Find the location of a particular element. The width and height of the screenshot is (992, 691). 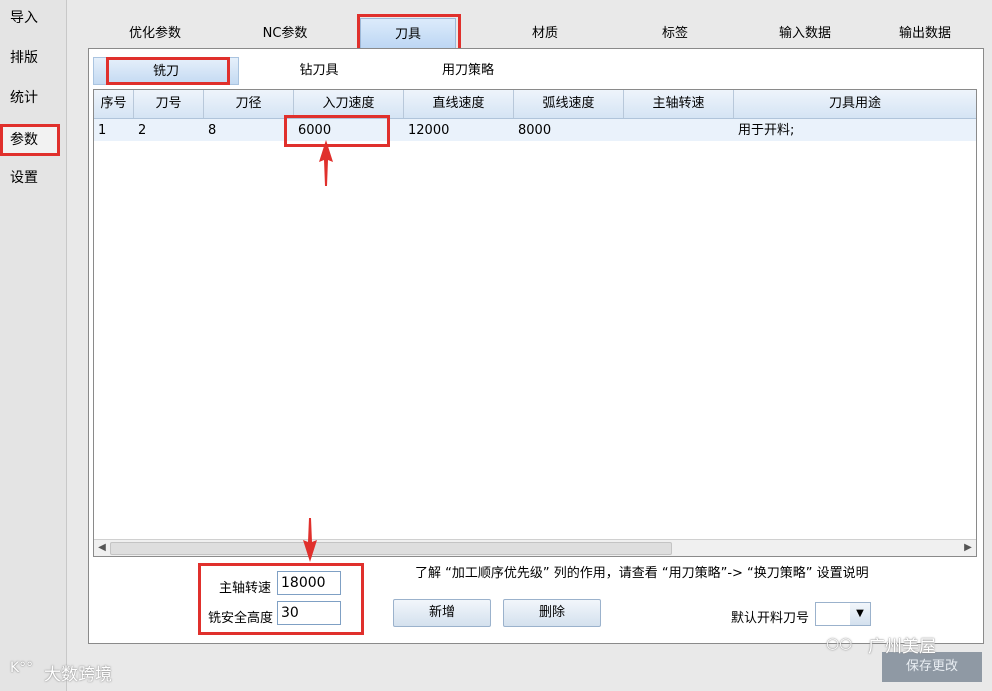

chevron-down-icon: ▼ is located at coordinates (860, 614).